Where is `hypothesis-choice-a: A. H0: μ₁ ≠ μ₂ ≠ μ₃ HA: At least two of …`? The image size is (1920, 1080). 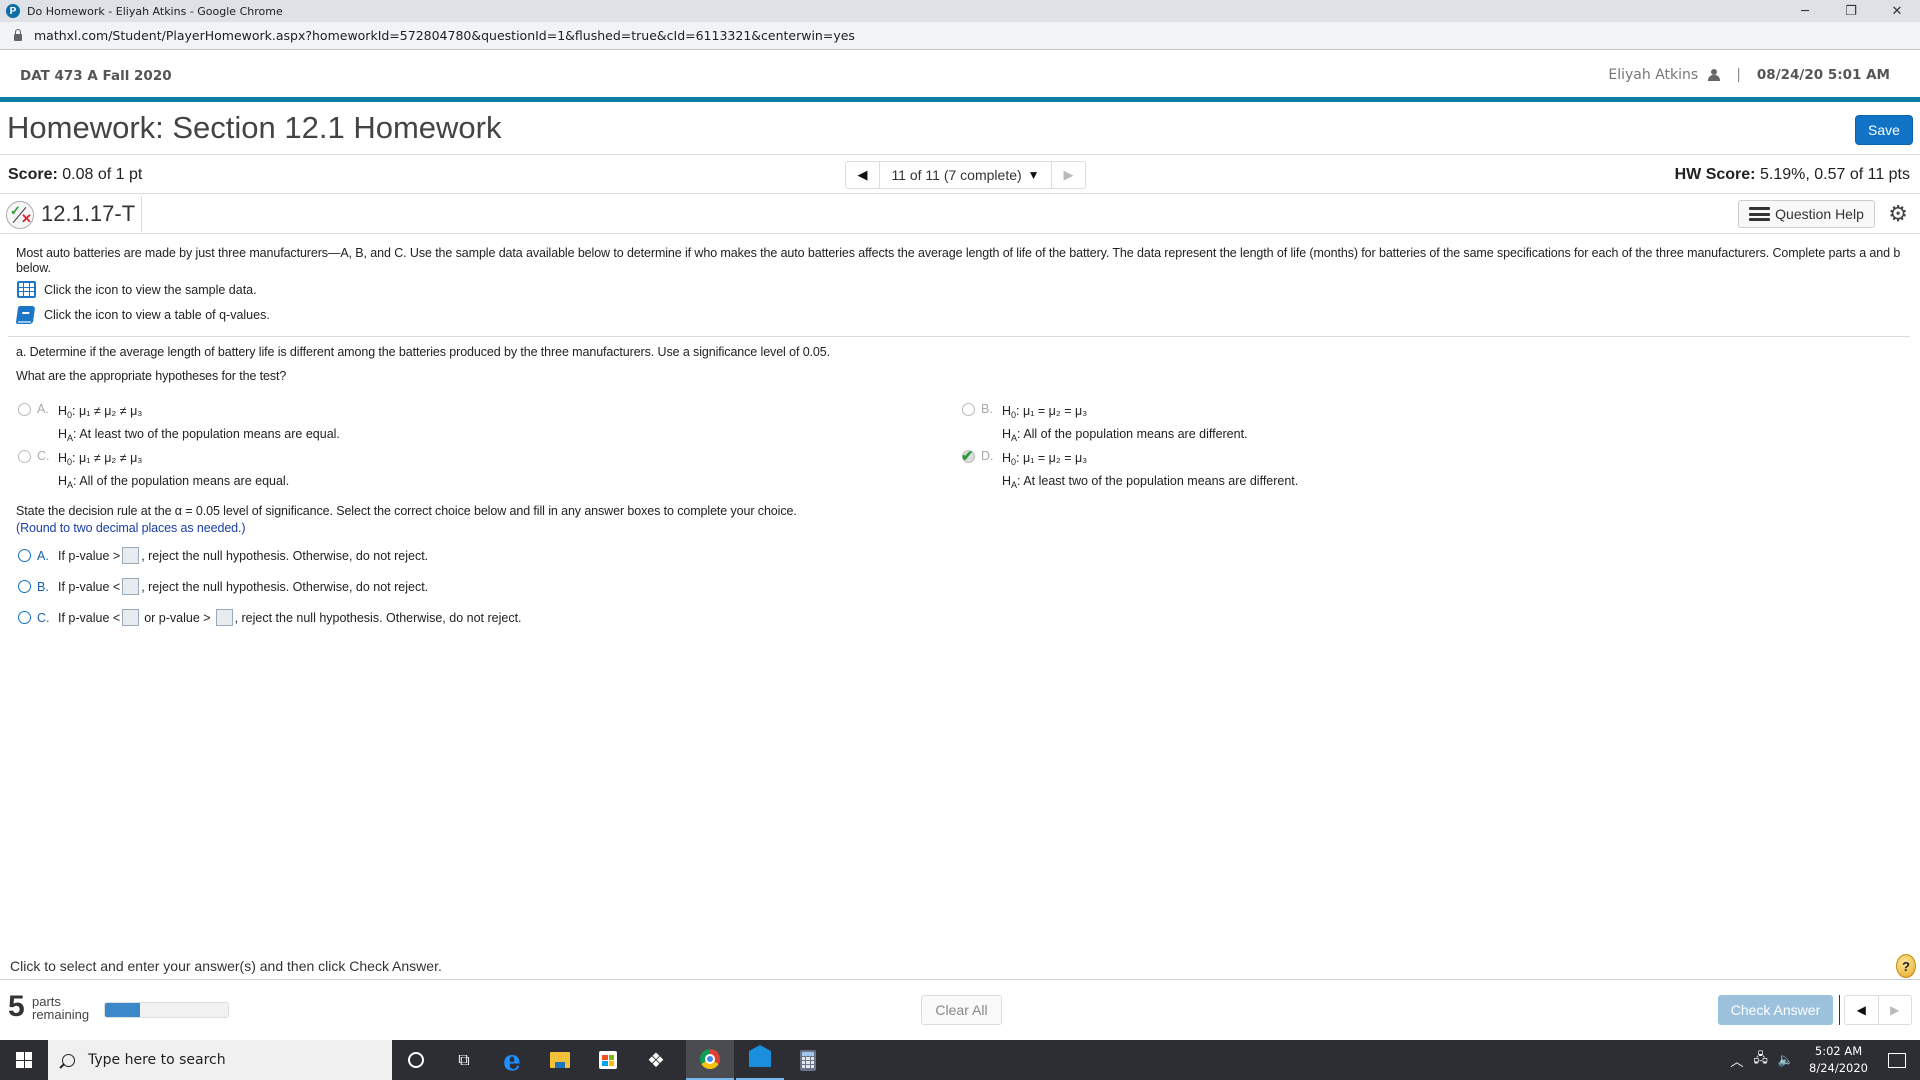
hypothesis-choice-a: A. H0: μ₁ ≠ μ₂ ≠ μ₃ HA: At least two of … is located at coordinates (179, 425).